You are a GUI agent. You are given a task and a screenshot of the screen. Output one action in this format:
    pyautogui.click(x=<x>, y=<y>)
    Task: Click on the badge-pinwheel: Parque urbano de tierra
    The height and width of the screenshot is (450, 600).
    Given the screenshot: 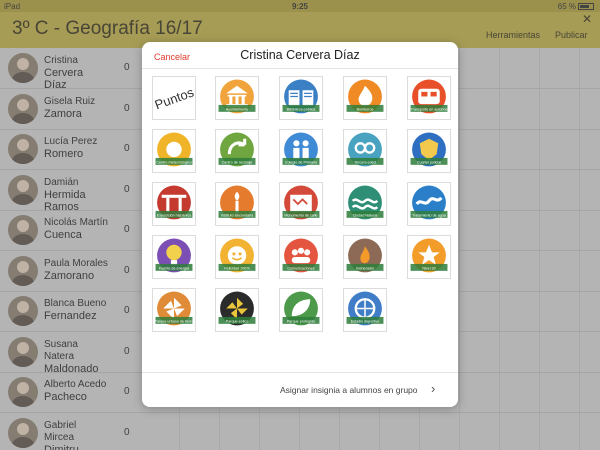 What is the action you would take?
    pyautogui.click(x=174, y=310)
    